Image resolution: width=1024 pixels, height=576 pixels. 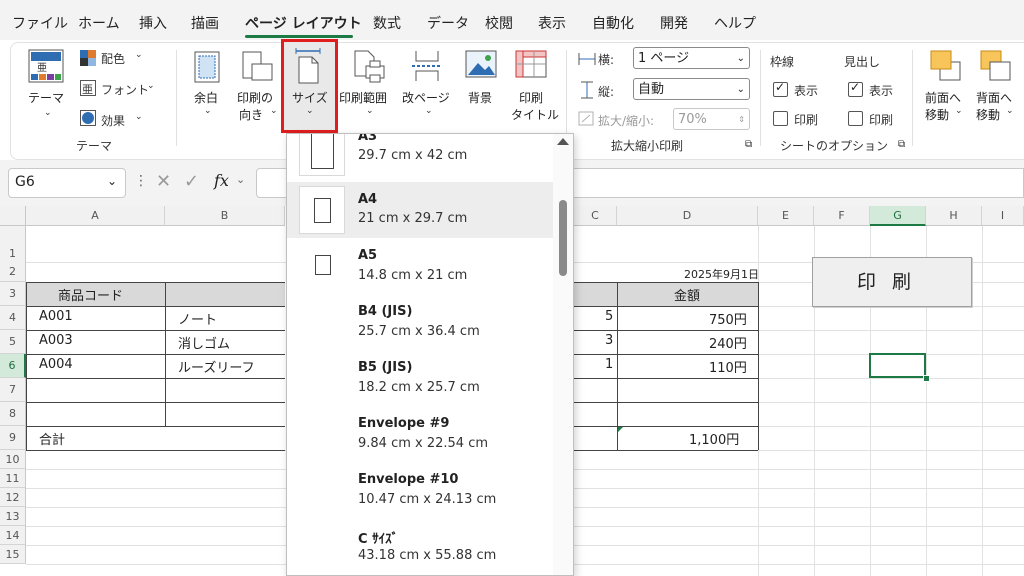 I want to click on row-header: 15, so click(x=13, y=554).